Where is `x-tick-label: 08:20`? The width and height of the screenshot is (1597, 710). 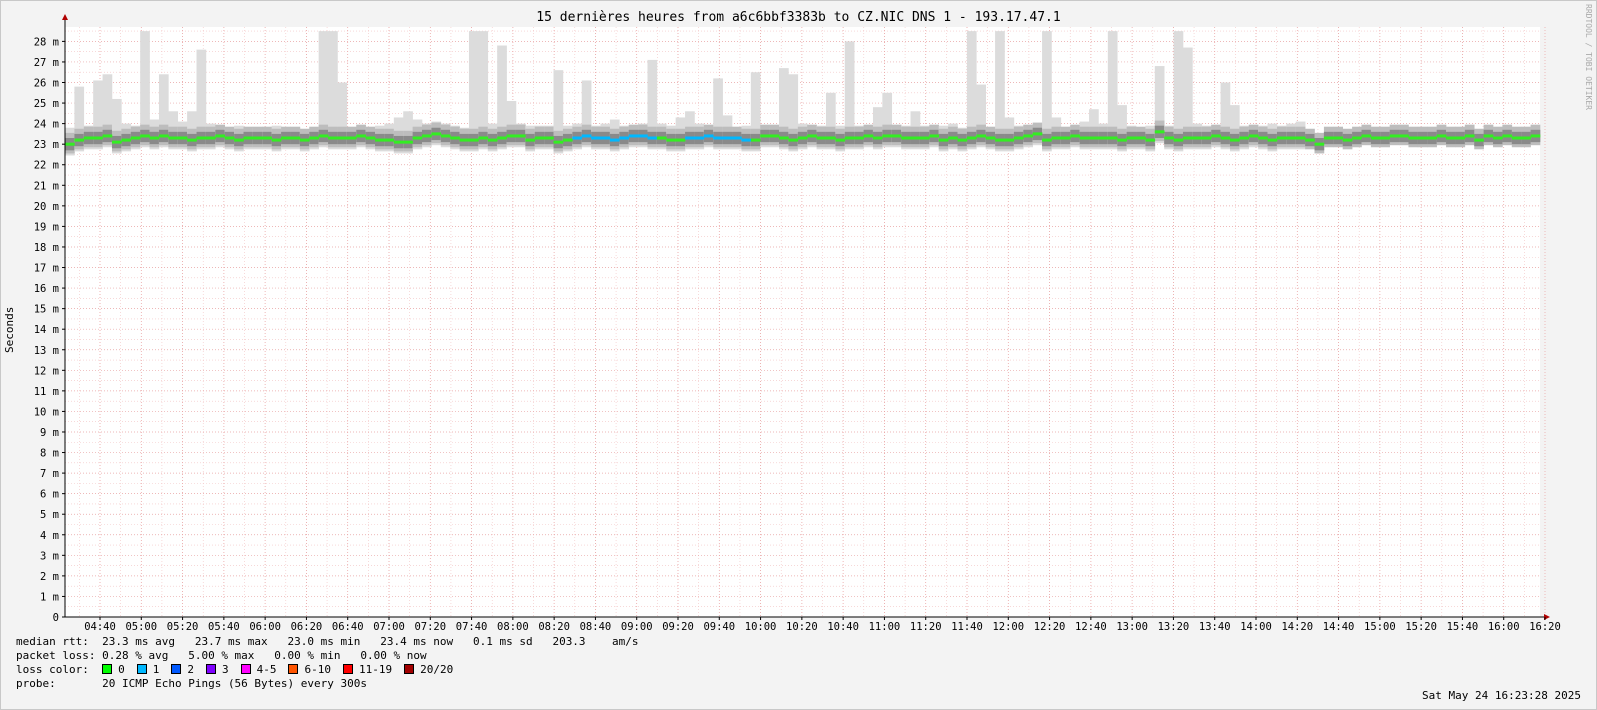 x-tick-label: 08:20 is located at coordinates (554, 627).